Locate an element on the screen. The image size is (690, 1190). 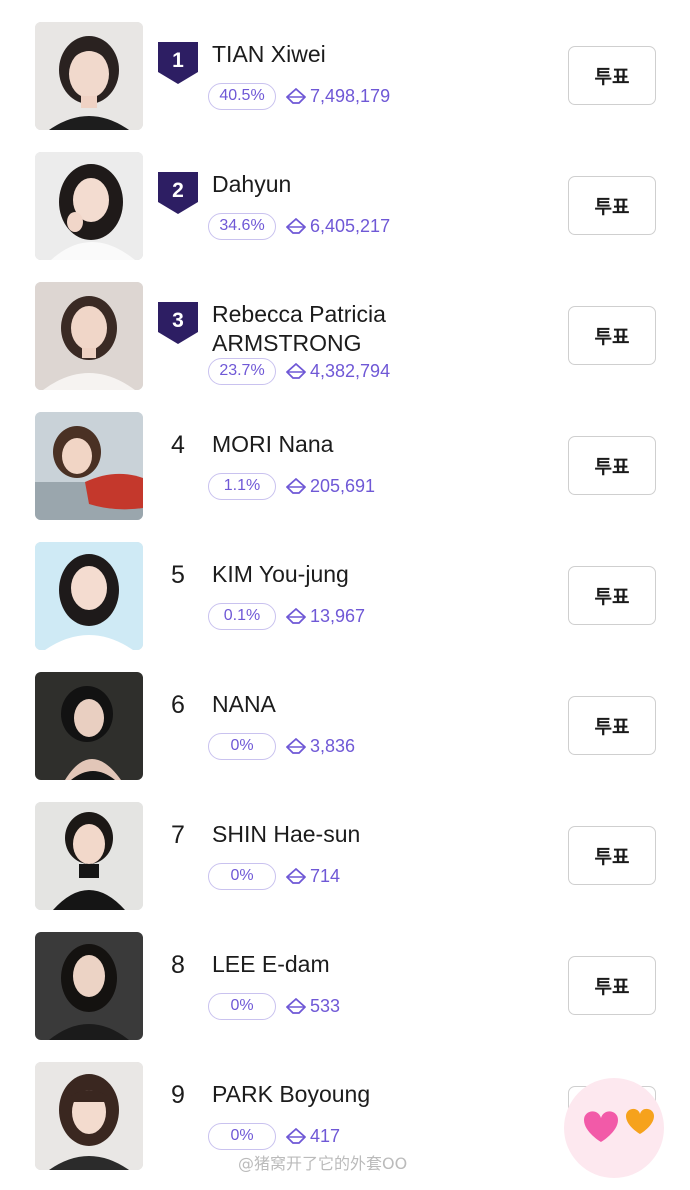
rank-badge: 2 is located at coordinates (178, 193).